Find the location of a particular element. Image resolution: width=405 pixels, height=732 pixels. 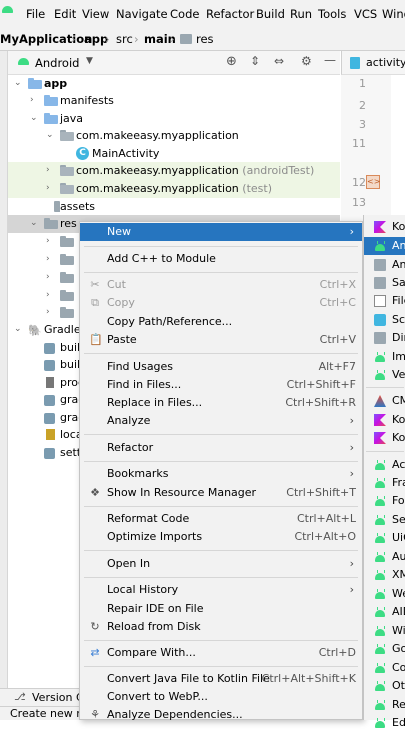

menu-item-refactor: Refactor › is located at coordinates (221, 448).